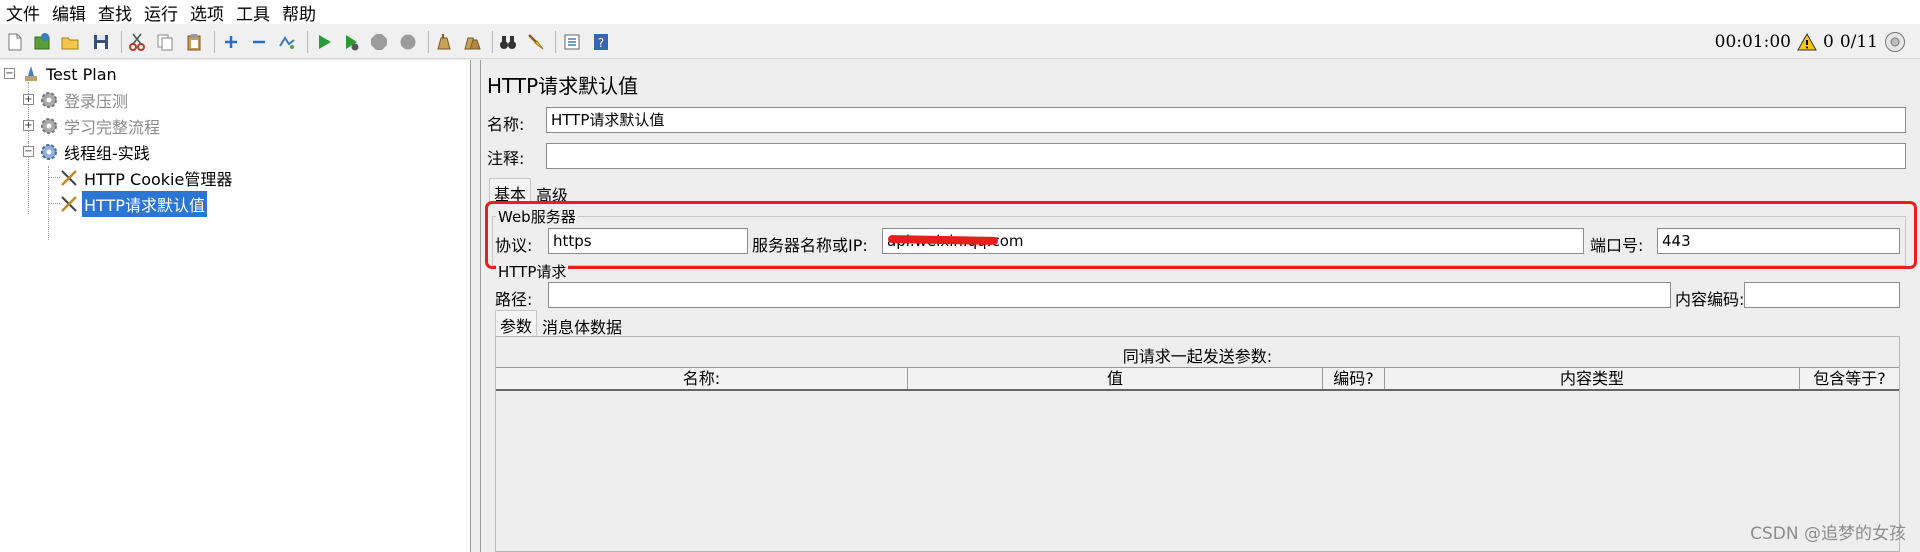 This screenshot has width=1920, height=552. Describe the element at coordinates (1226, 156) in the screenshot. I see `comment-input` at that location.